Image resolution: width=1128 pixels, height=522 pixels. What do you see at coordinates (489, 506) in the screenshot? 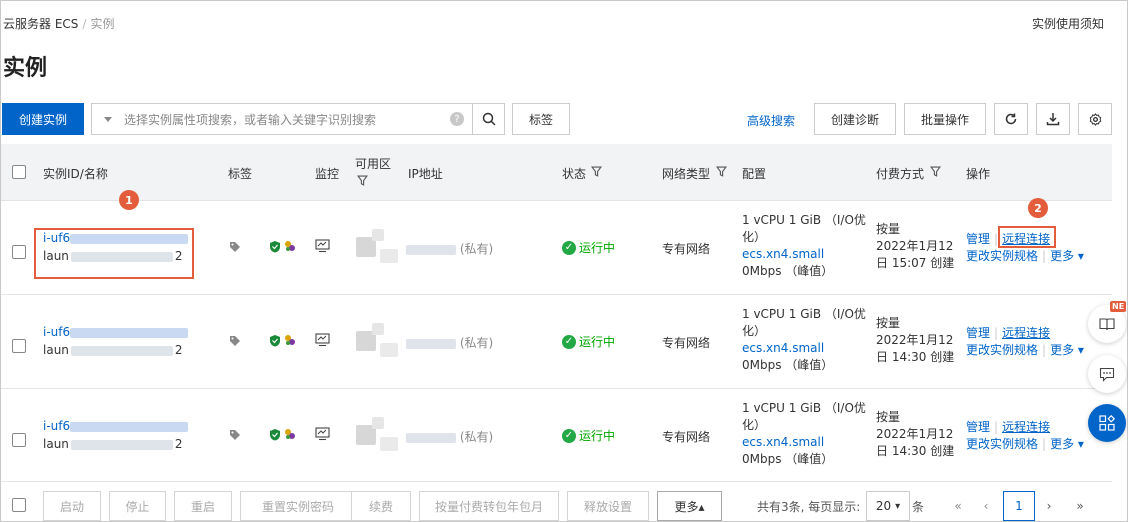
I see `convert-billing-button: 按量付费转包年包月` at bounding box center [489, 506].